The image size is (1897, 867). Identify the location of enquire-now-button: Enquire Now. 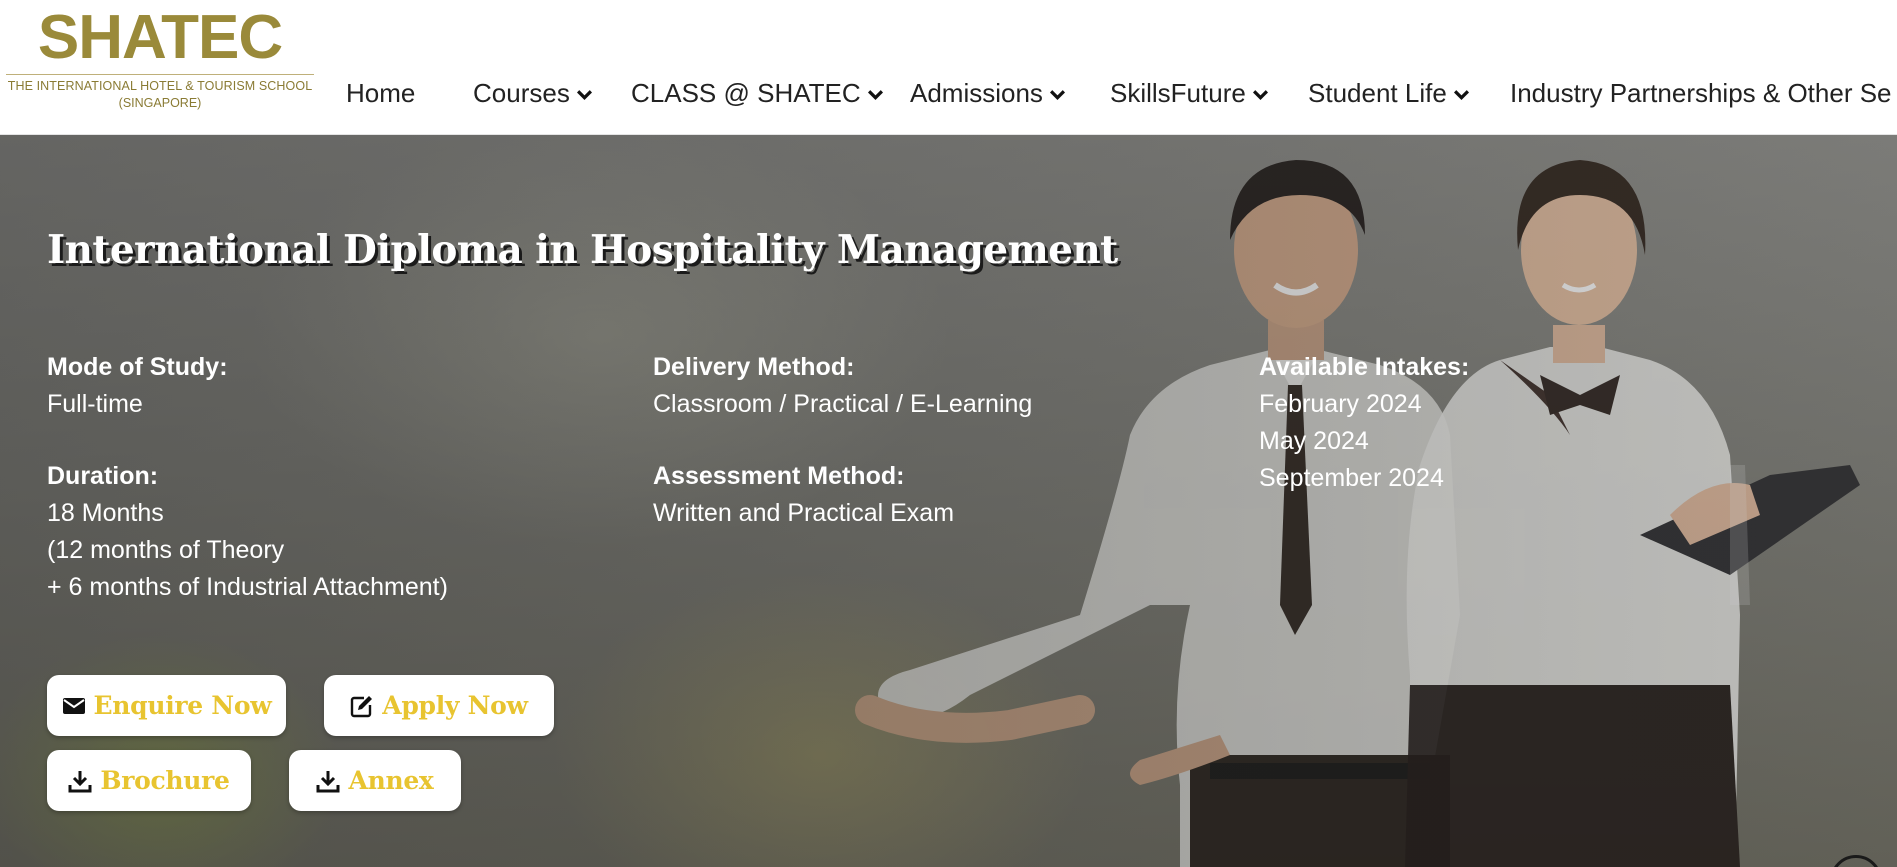
(166, 705).